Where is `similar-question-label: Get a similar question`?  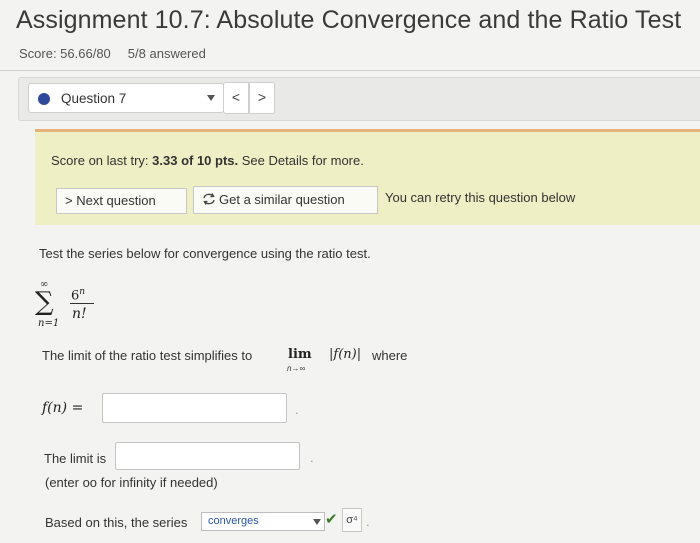 similar-question-label: Get a similar question is located at coordinates (282, 199).